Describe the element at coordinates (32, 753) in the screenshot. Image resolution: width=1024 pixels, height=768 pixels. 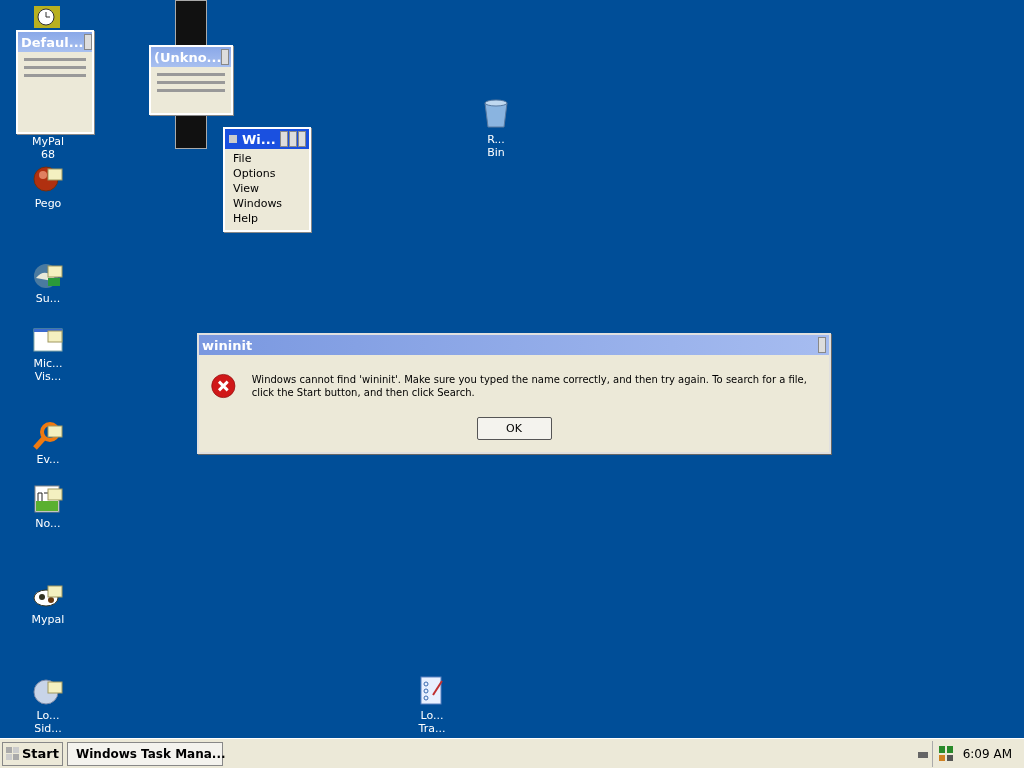
I see `start-button: Start` at that location.